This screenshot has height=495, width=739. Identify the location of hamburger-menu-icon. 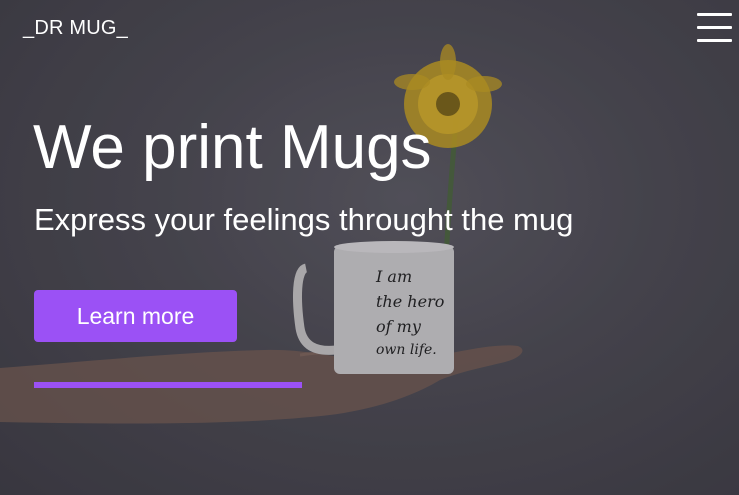
(714, 28).